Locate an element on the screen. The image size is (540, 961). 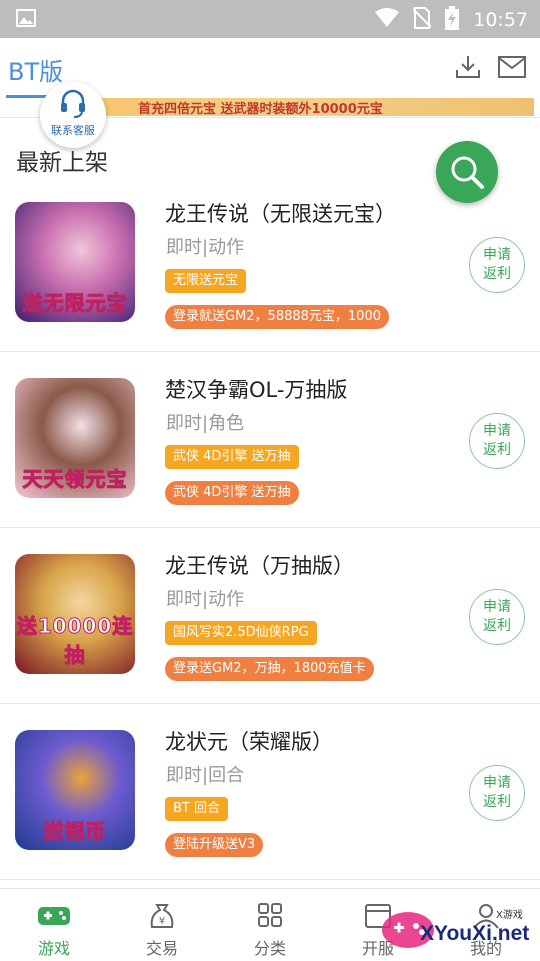
watermark: X游戏 XYouXi.net is located at coordinates (459, 927).